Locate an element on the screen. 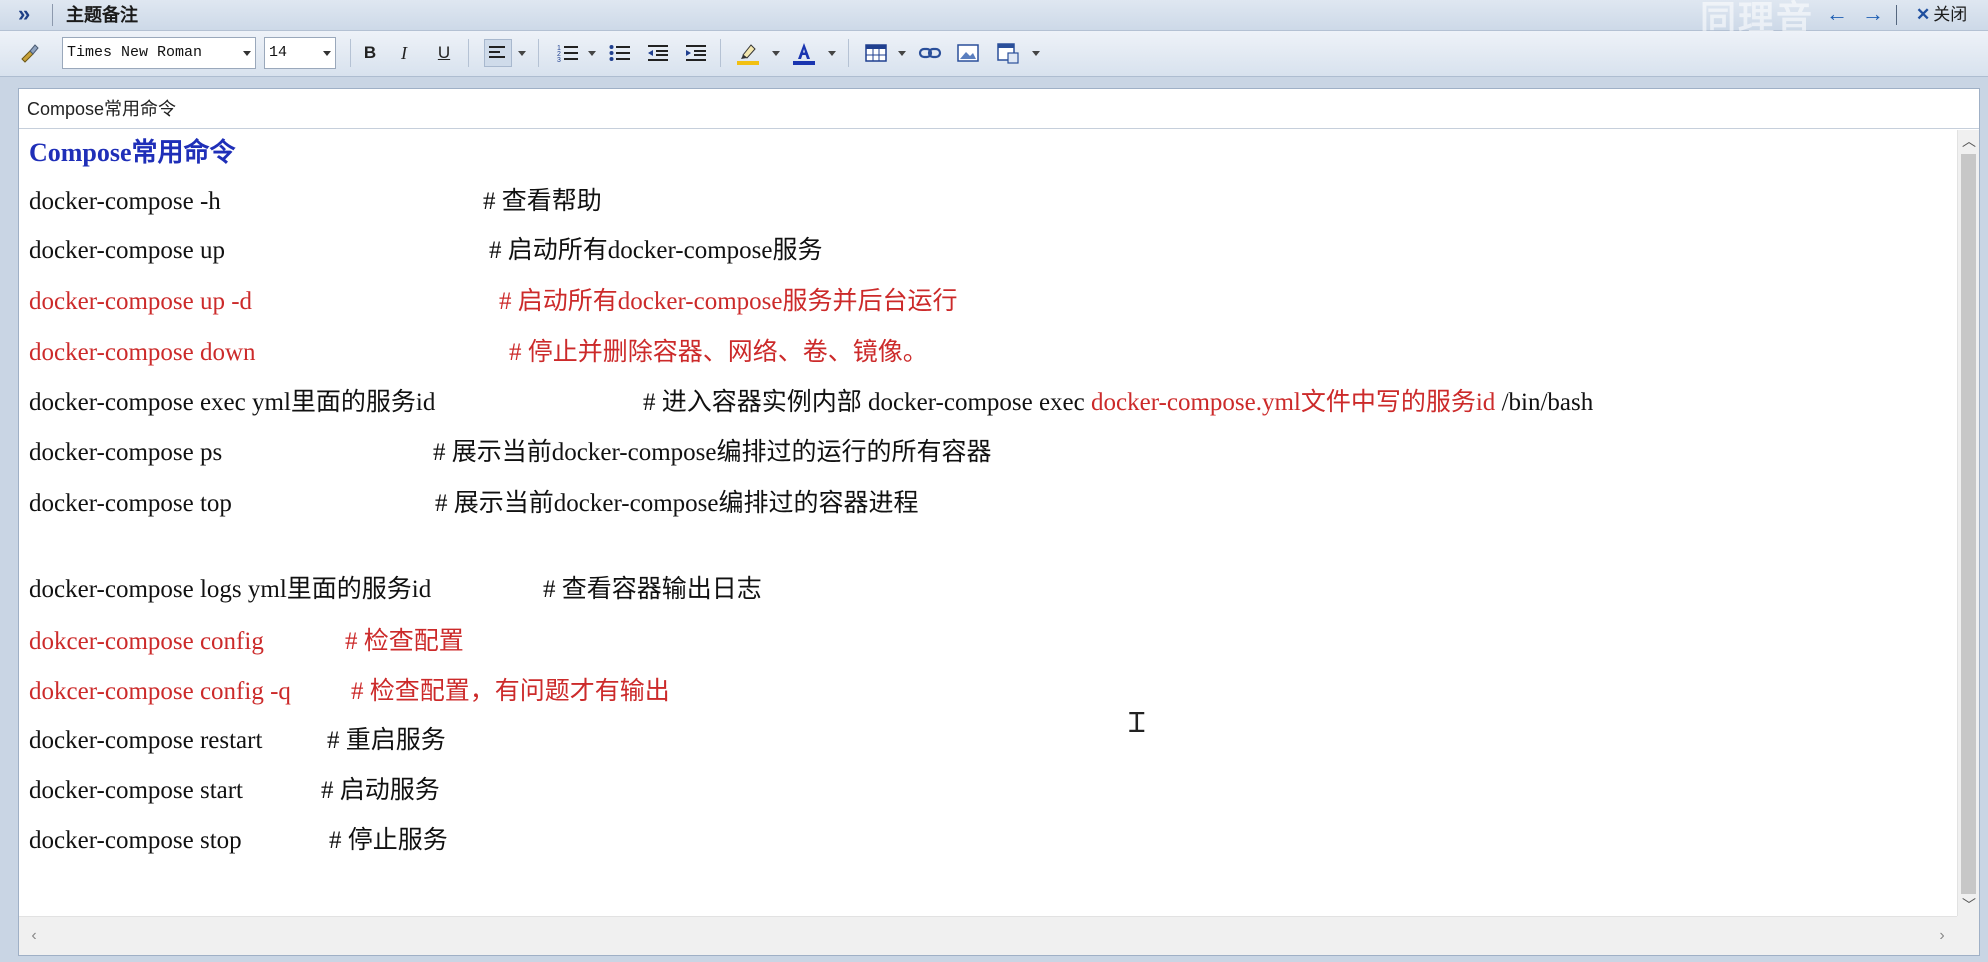 This screenshot has width=1988, height=962. forward-arrow-icon: → is located at coordinates (1873, 15).